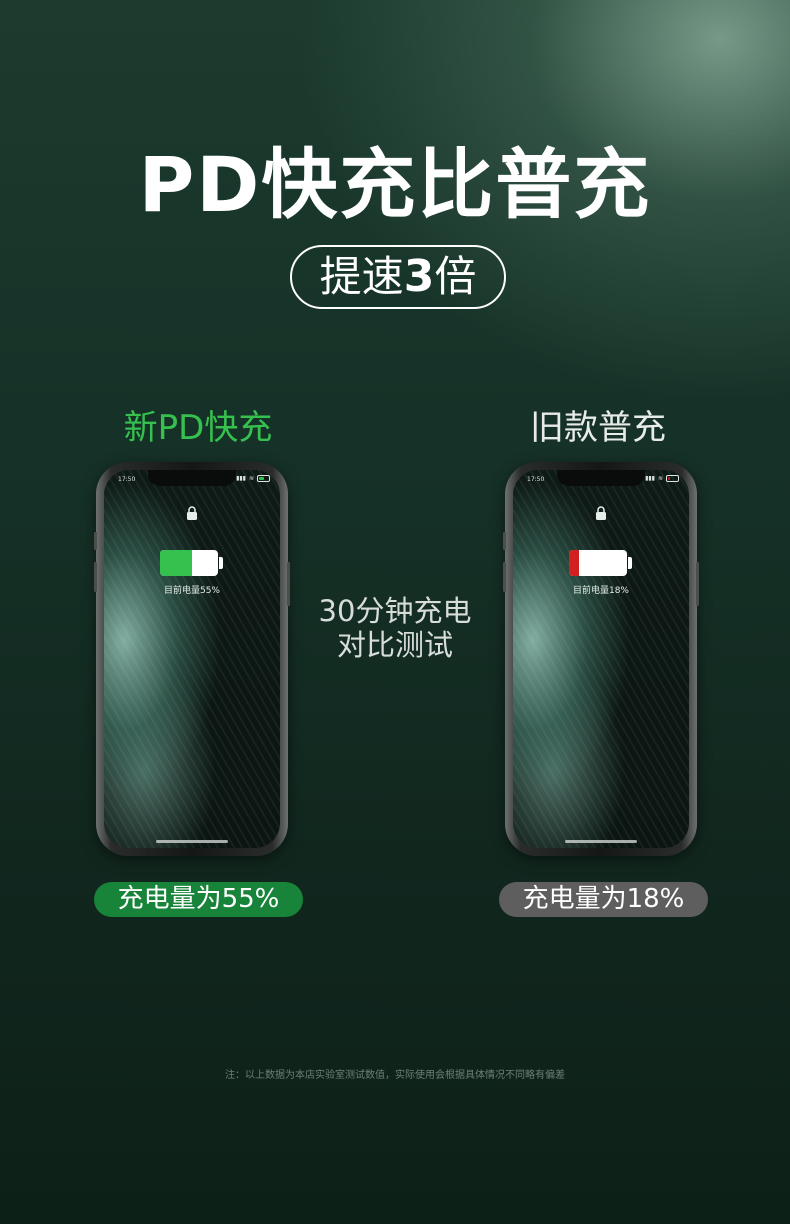  What do you see at coordinates (598, 428) in the screenshot?
I see `old-charger-label: 旧款普充` at bounding box center [598, 428].